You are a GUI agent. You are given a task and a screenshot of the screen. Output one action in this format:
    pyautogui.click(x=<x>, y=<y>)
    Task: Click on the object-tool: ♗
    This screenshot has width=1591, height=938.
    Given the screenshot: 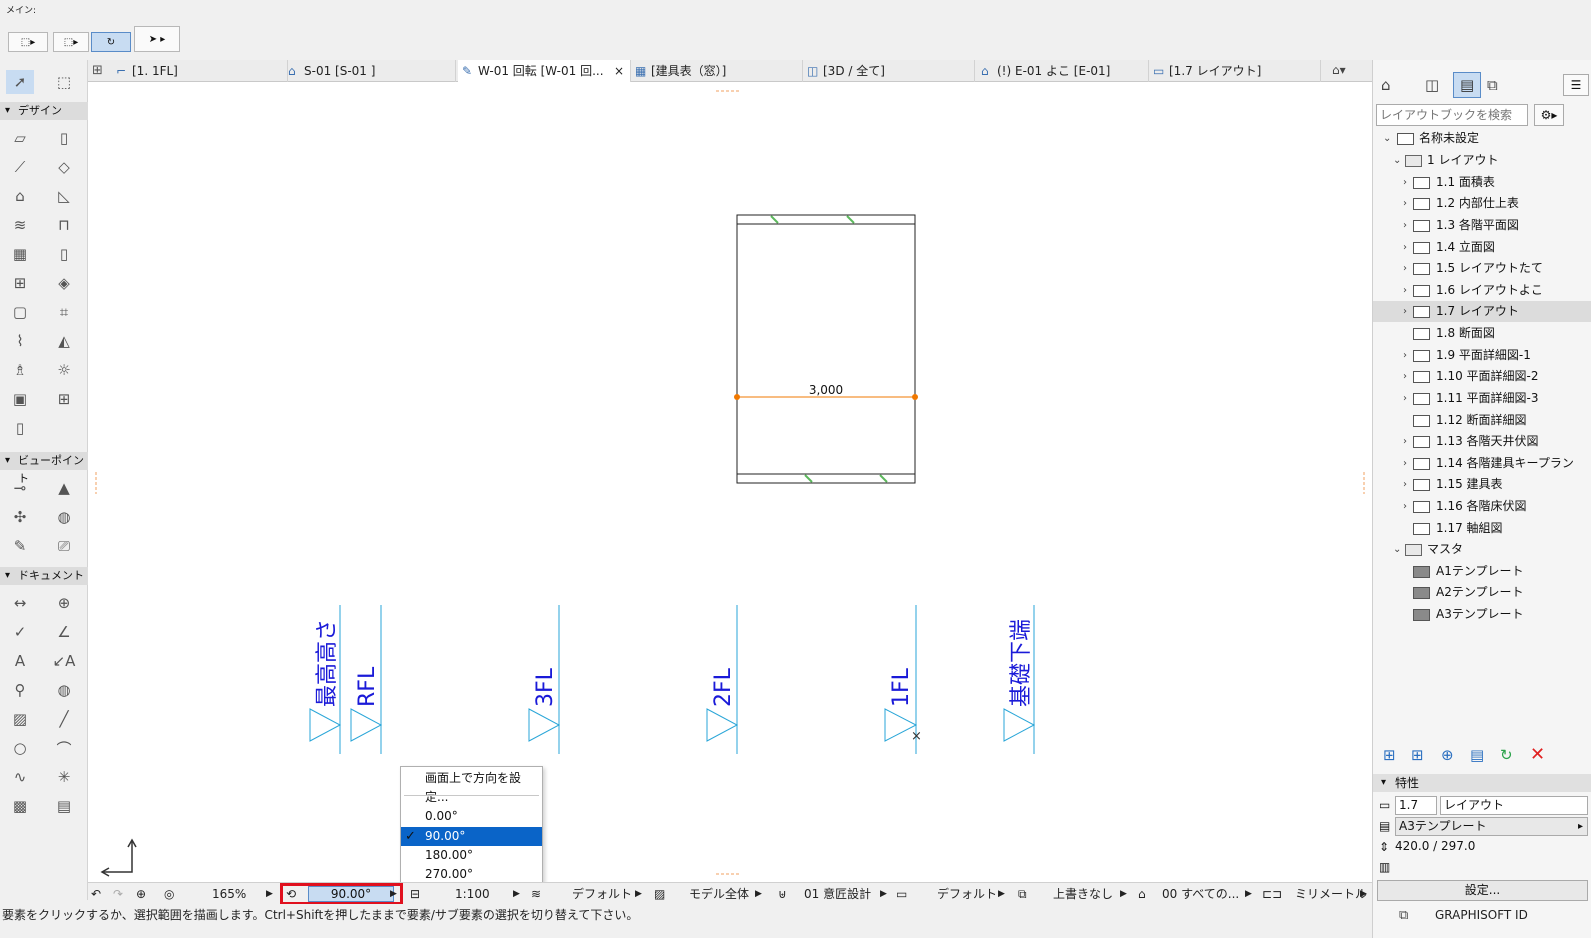 What is the action you would take?
    pyautogui.click(x=20, y=370)
    